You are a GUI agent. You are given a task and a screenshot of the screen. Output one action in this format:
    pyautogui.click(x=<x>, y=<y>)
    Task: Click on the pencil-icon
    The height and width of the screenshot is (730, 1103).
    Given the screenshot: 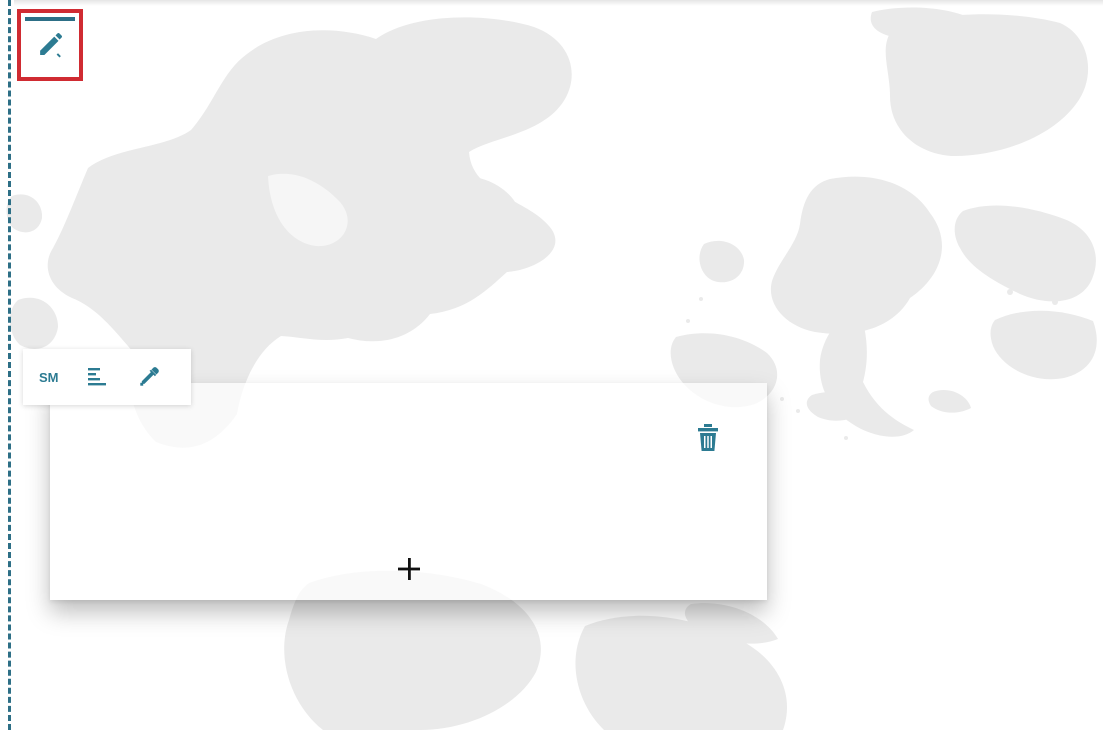 What is the action you would take?
    pyautogui.click(x=50, y=45)
    